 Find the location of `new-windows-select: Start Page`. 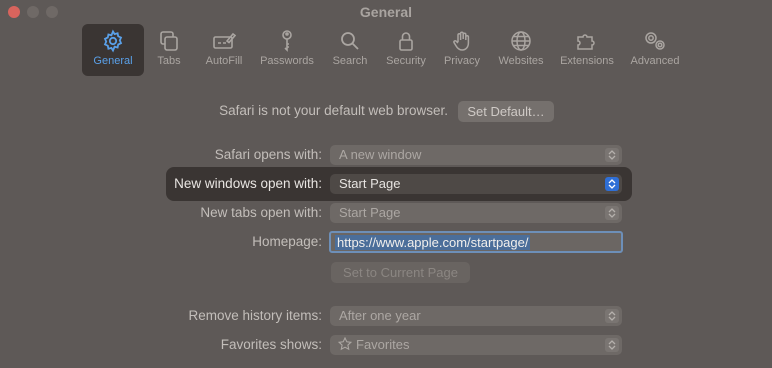

new-windows-select: Start Page is located at coordinates (476, 184).